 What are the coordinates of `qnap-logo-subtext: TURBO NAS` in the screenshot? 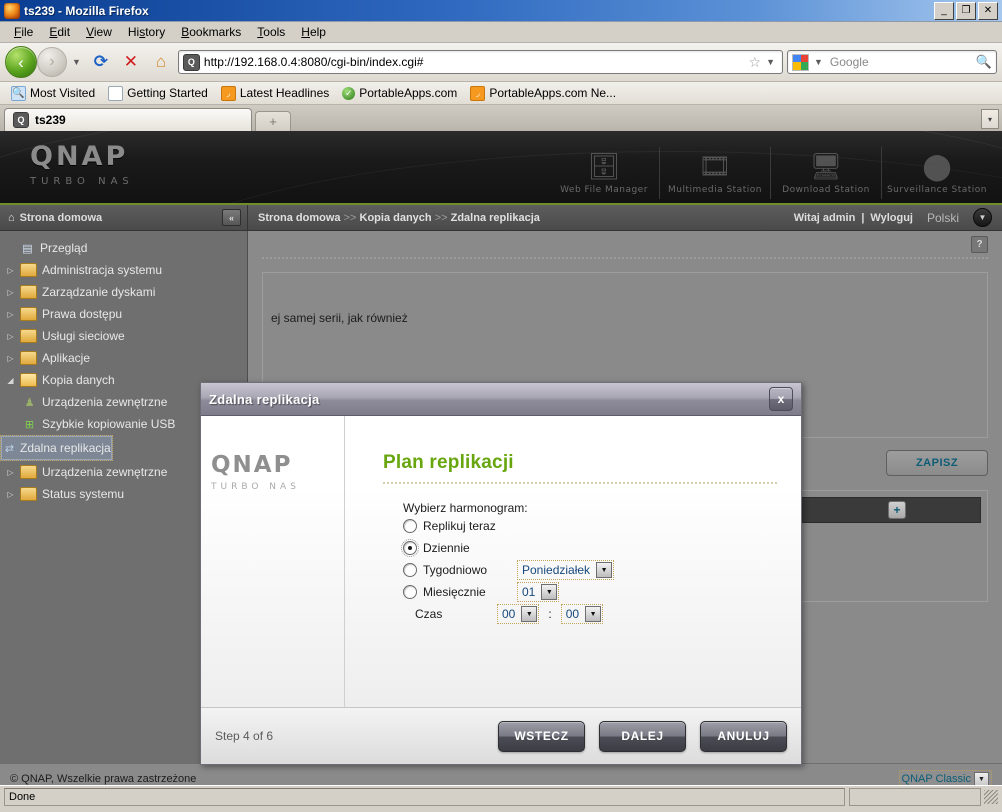 It's located at (82, 181).